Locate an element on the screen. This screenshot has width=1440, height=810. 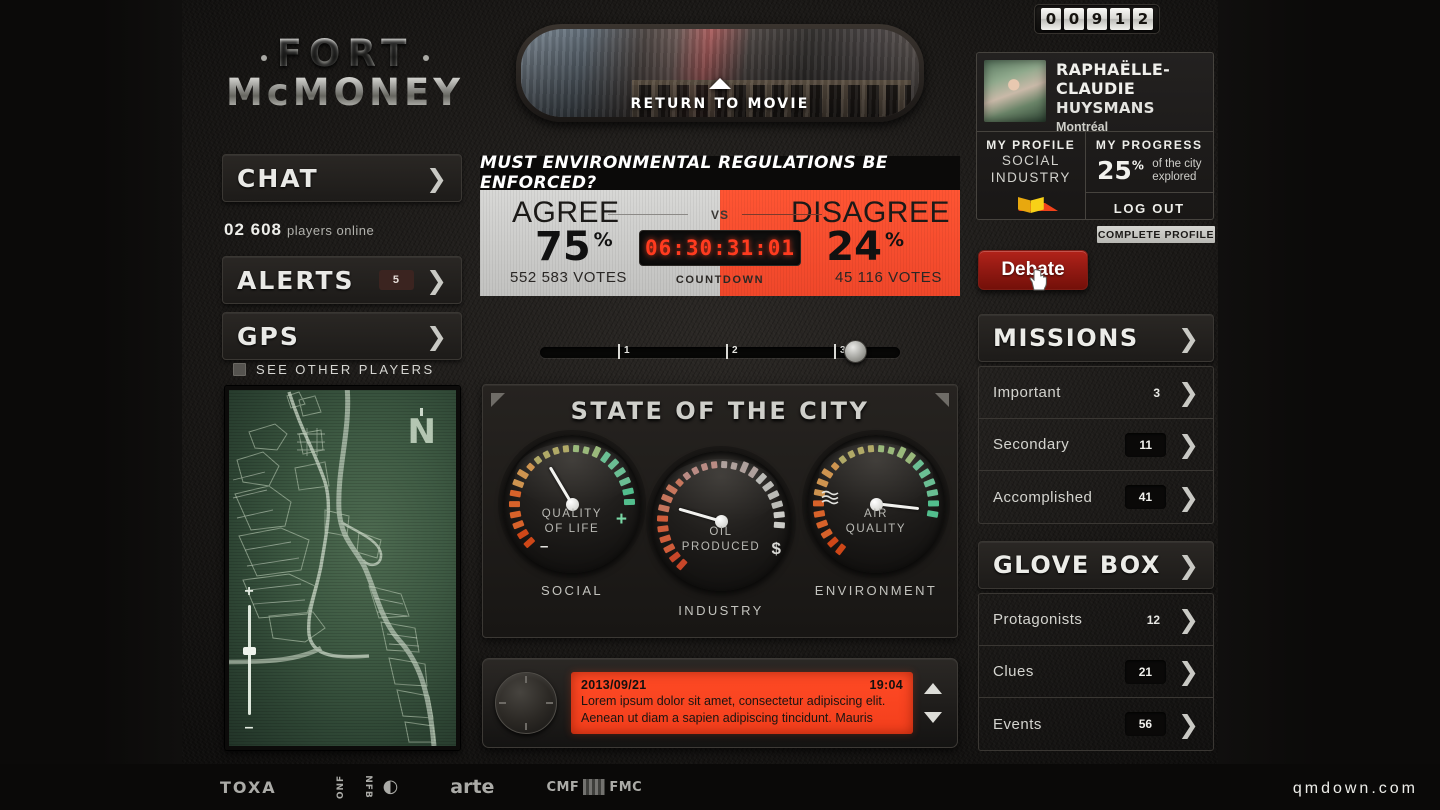
progress-text-line2: explored is located at coordinates (1174, 176).